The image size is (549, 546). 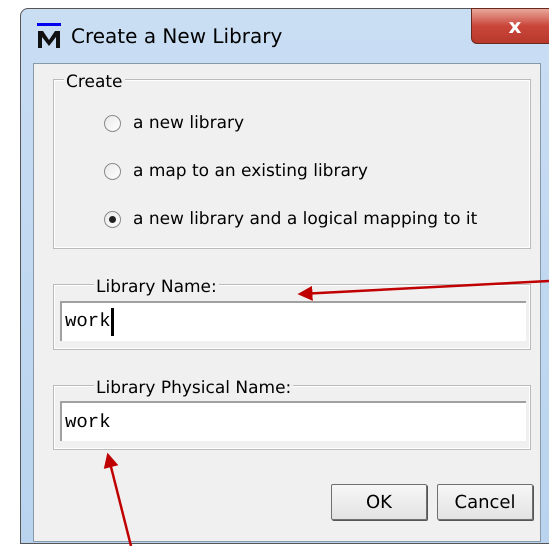 What do you see at coordinates (379, 502) in the screenshot?
I see `ok-button: OK` at bounding box center [379, 502].